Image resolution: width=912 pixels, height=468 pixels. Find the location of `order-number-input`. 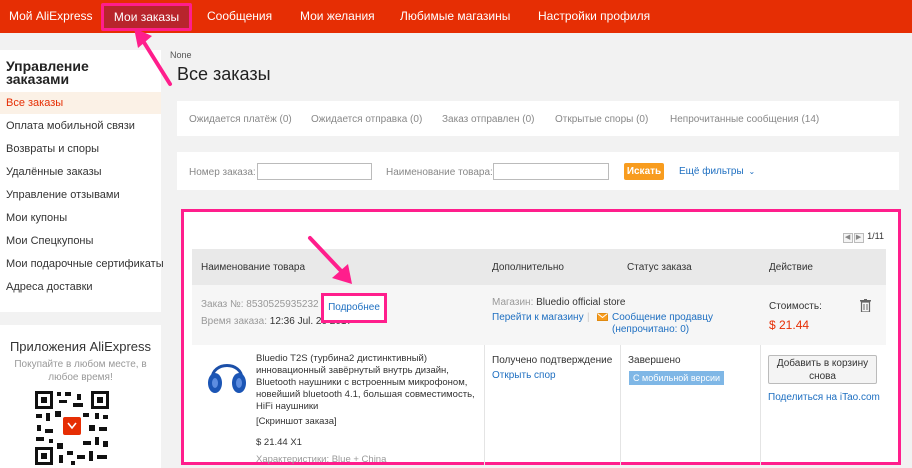

order-number-input is located at coordinates (314, 171).